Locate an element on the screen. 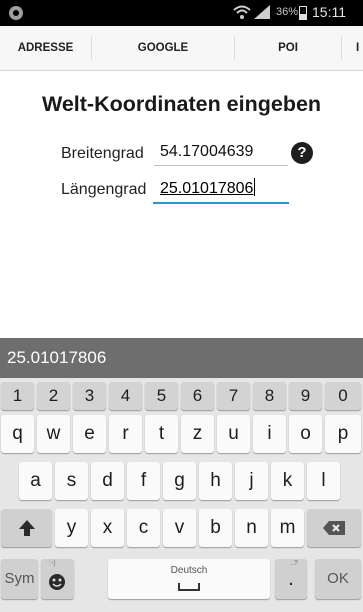 The height and width of the screenshot is (612, 363). space-key: Deutsch is located at coordinates (189, 579).